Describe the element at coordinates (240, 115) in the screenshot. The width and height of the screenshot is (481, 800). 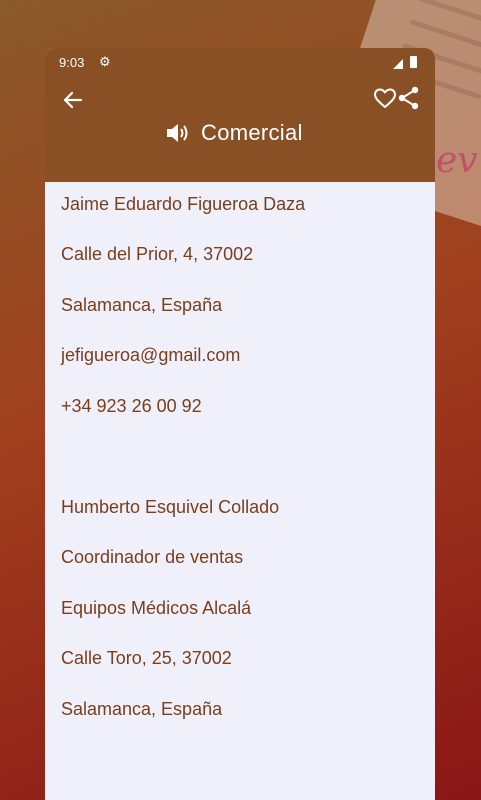
I see `app-header: 9:03 ⚙ Comercial` at that location.